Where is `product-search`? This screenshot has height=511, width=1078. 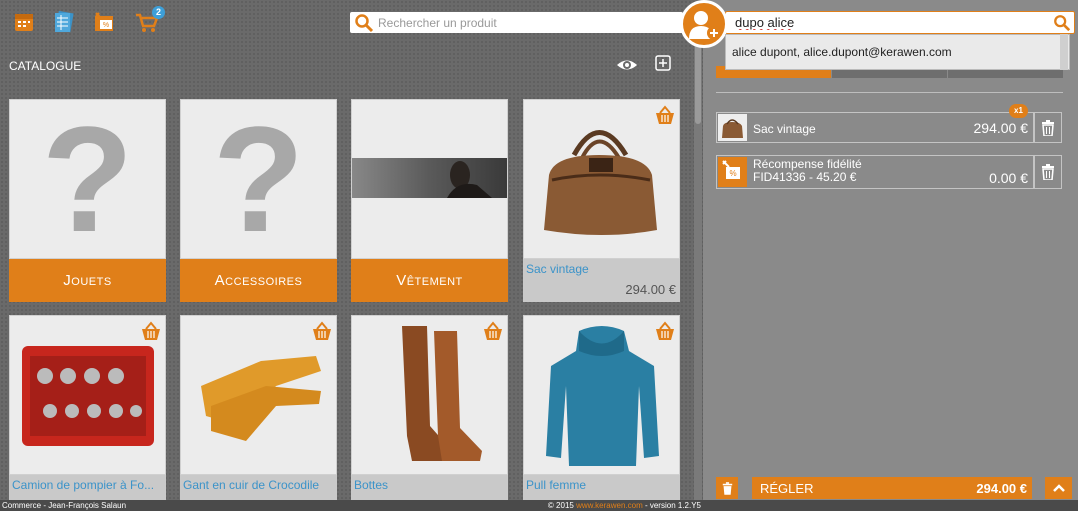 product-search is located at coordinates (516, 22).